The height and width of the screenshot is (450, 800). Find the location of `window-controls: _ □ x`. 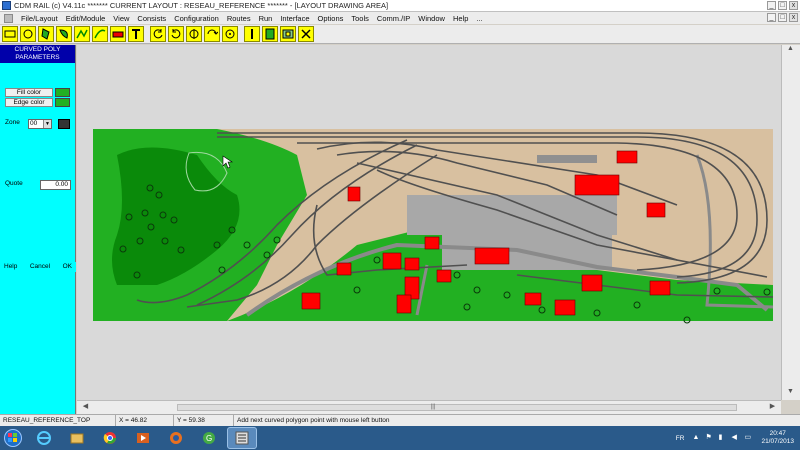

window-controls: _ □ x is located at coordinates (781, 5).